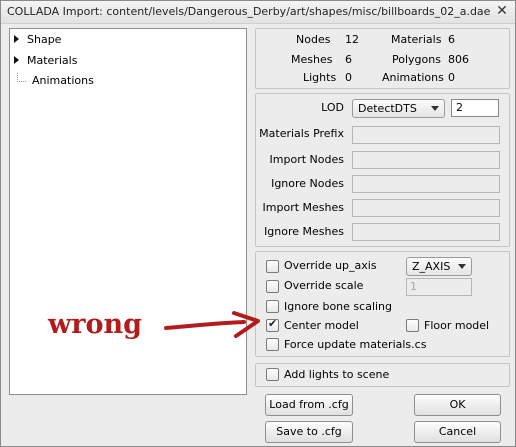 The width and height of the screenshot is (516, 447). What do you see at coordinates (212, 324) in the screenshot?
I see `annotation-arrow-icon` at bounding box center [212, 324].